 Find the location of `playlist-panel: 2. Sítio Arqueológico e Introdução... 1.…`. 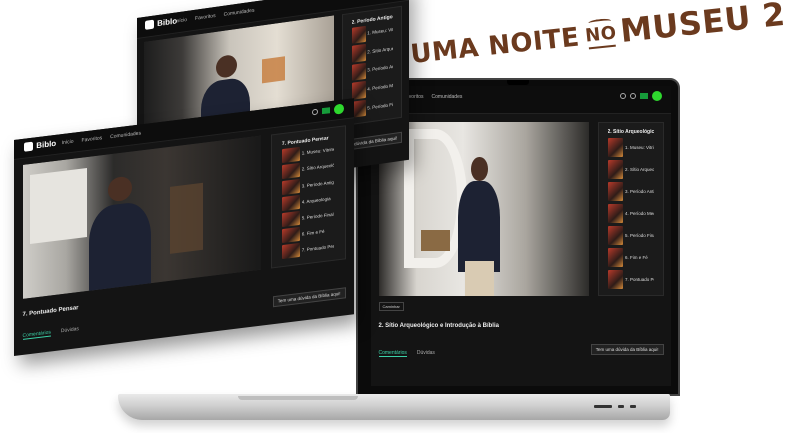

playlist-panel: 2. Sítio Arqueológico e Introdução... 1.… is located at coordinates (630, 209).